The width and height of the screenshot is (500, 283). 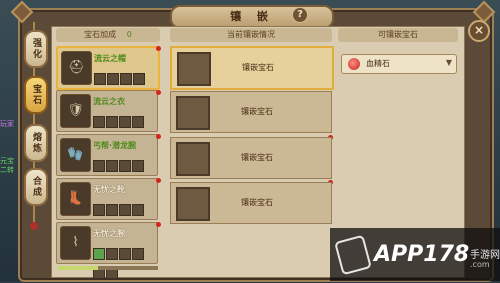 I want to click on left-hud-text: 玩家 元宝 二转, so click(x=7, y=147).